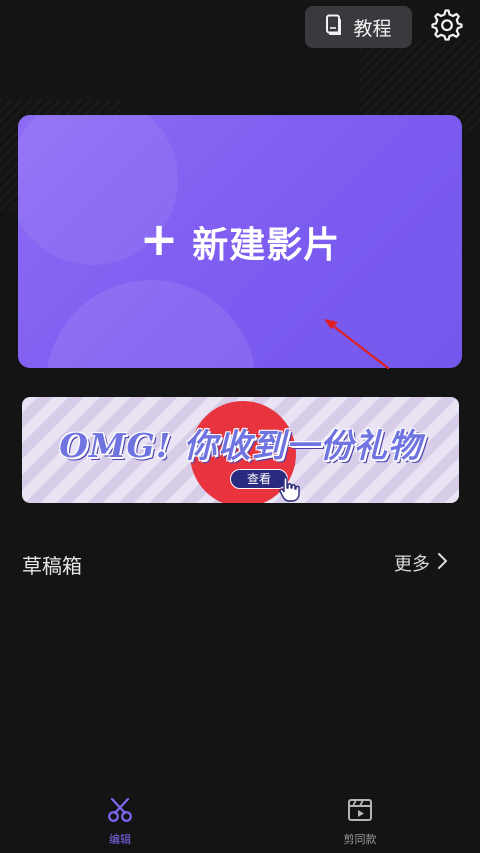  Describe the element at coordinates (360, 812) in the screenshot. I see `clapperboard-icon` at that location.